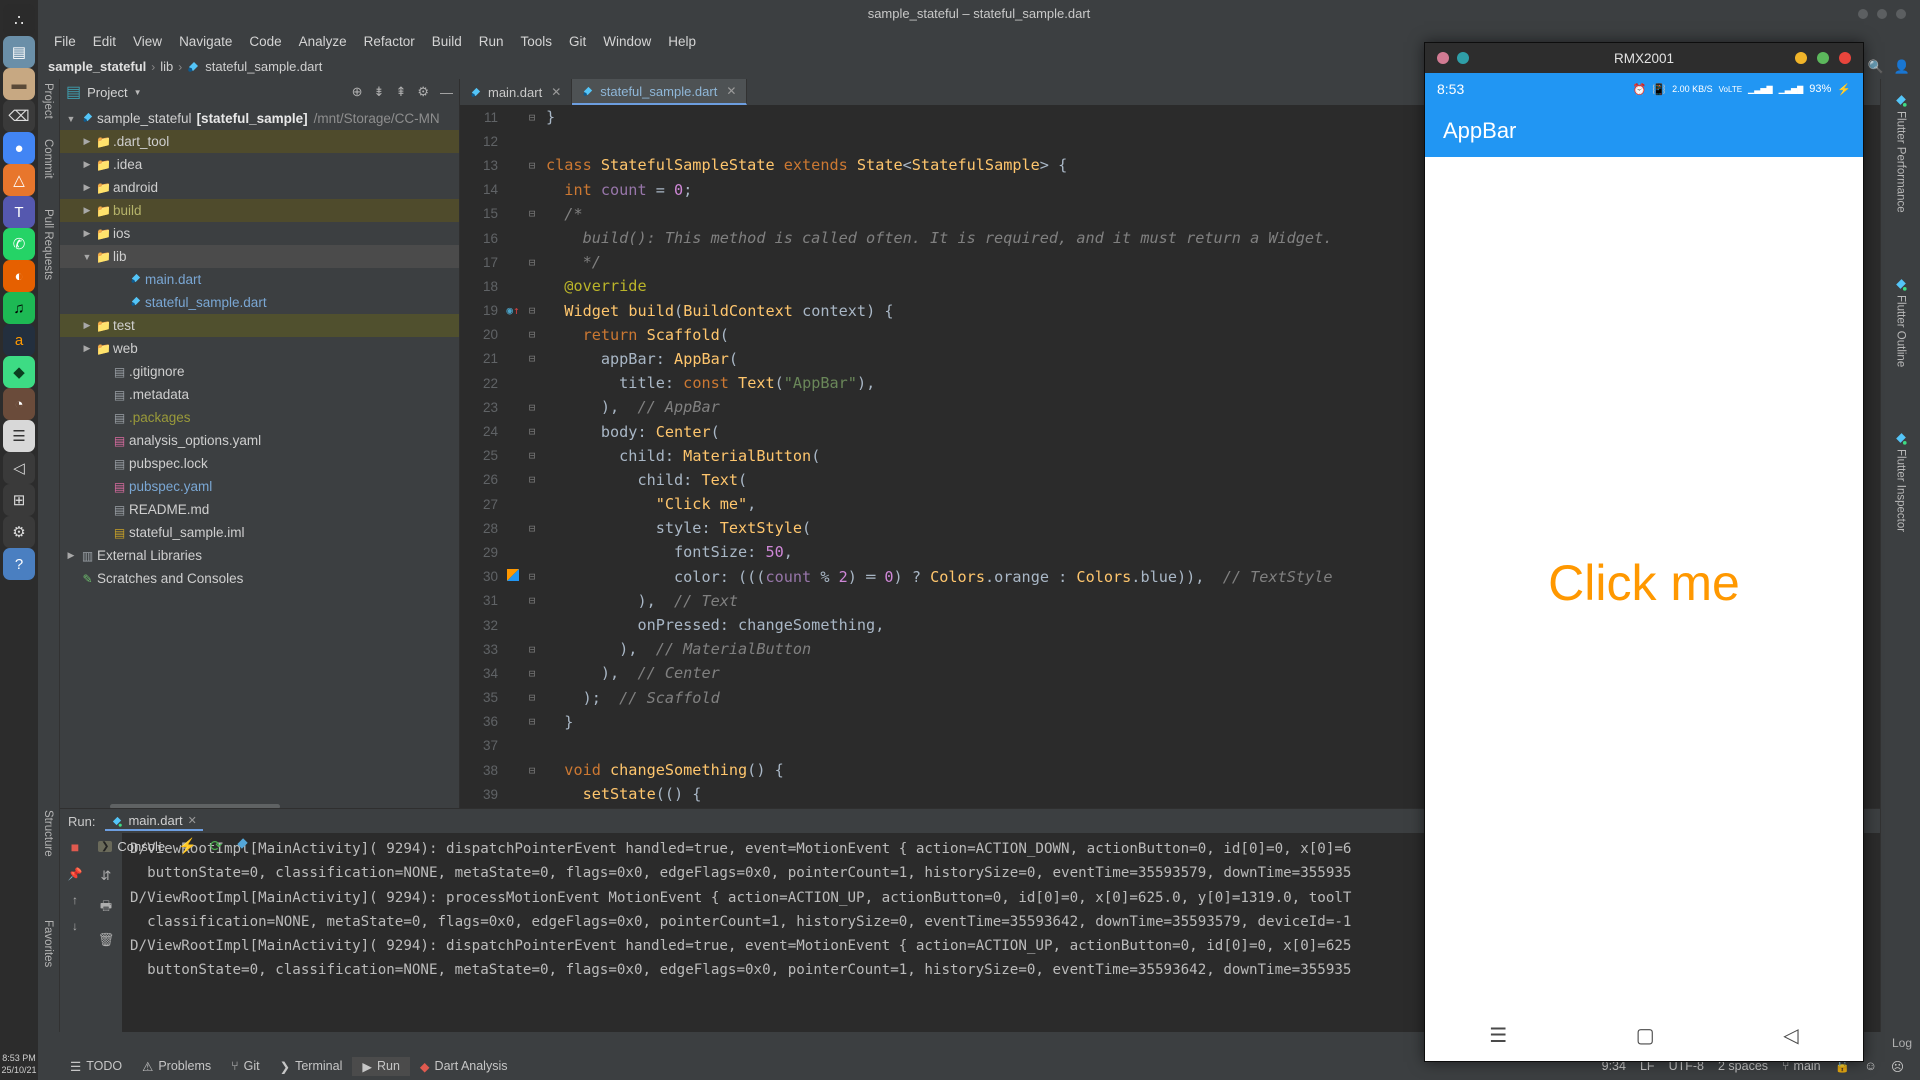 This screenshot has height=1080, width=1920. What do you see at coordinates (423, 92) in the screenshot?
I see `gear-icon: ⚙` at bounding box center [423, 92].